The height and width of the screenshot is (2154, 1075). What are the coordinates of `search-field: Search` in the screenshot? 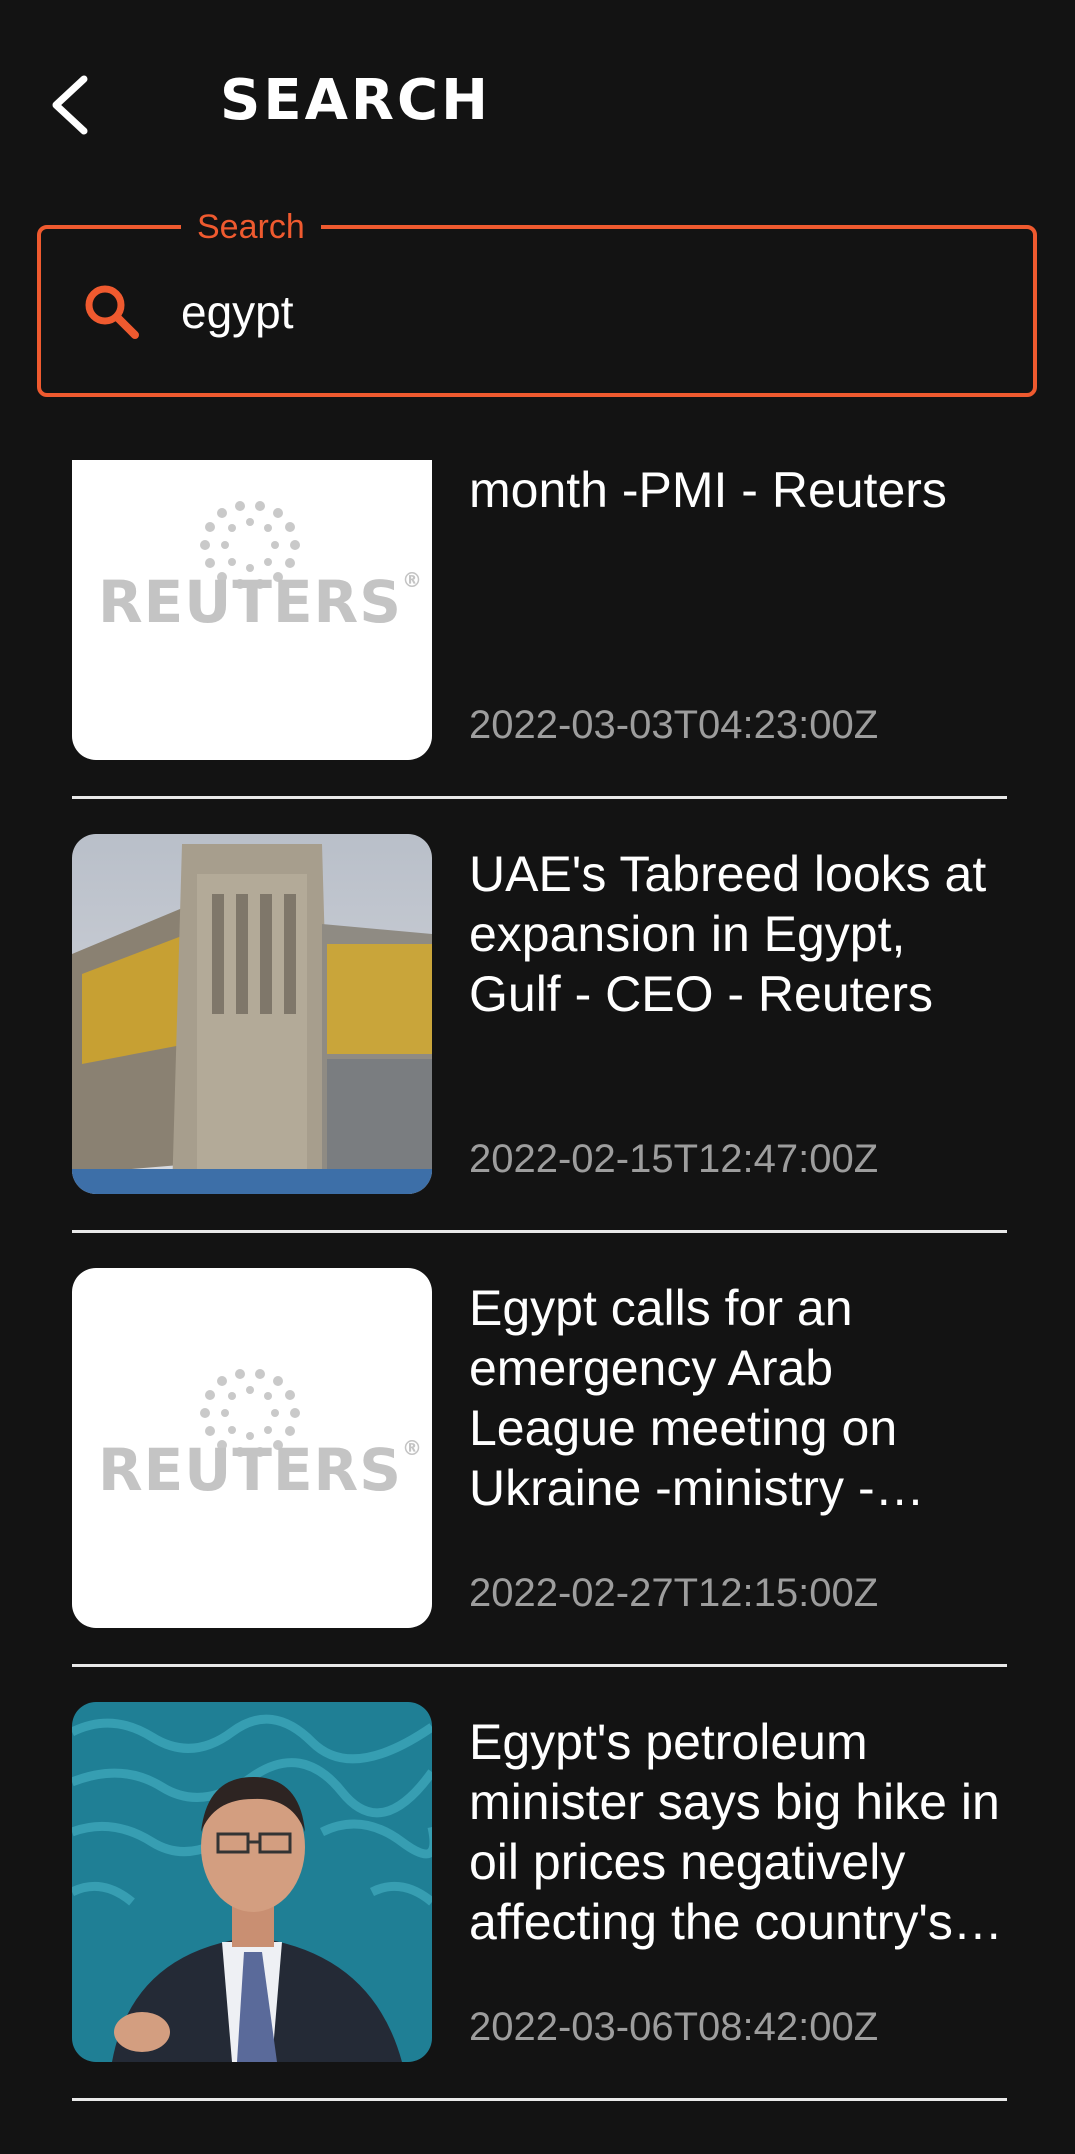 It's located at (537, 302).